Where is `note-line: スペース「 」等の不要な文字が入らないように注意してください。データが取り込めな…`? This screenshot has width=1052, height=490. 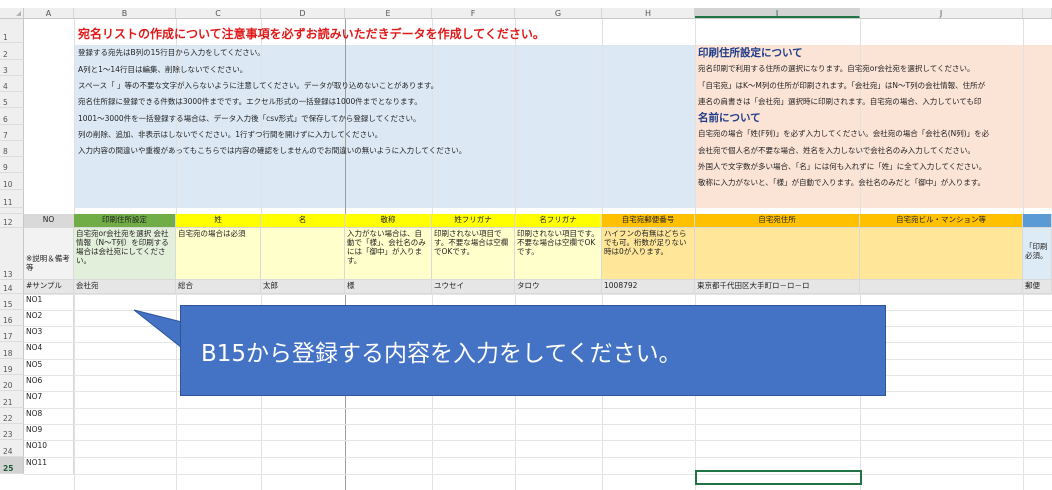 note-line: スペース「 」等の不要な文字が入らないように注意してください。データが取り込めな… is located at coordinates (258, 85).